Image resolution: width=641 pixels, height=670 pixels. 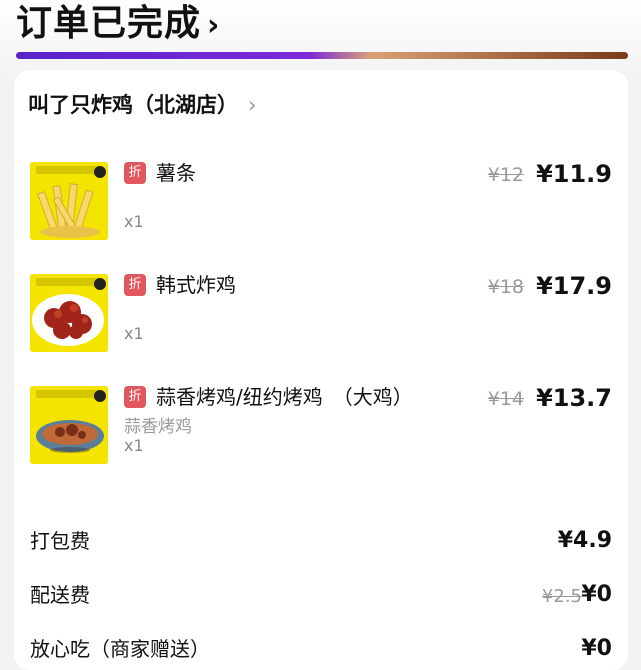 What do you see at coordinates (69, 313) in the screenshot?
I see `korean-fried-chicken-photo-icon` at bounding box center [69, 313].